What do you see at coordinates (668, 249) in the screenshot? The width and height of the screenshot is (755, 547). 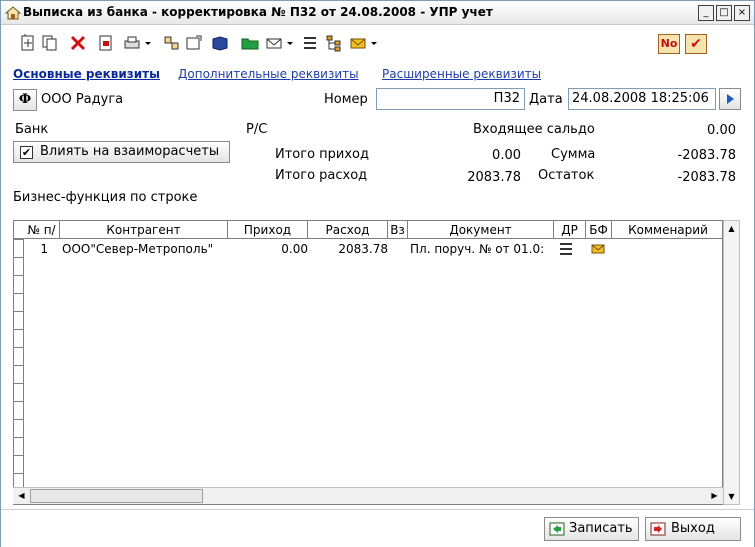 I see `row-comment` at bounding box center [668, 249].